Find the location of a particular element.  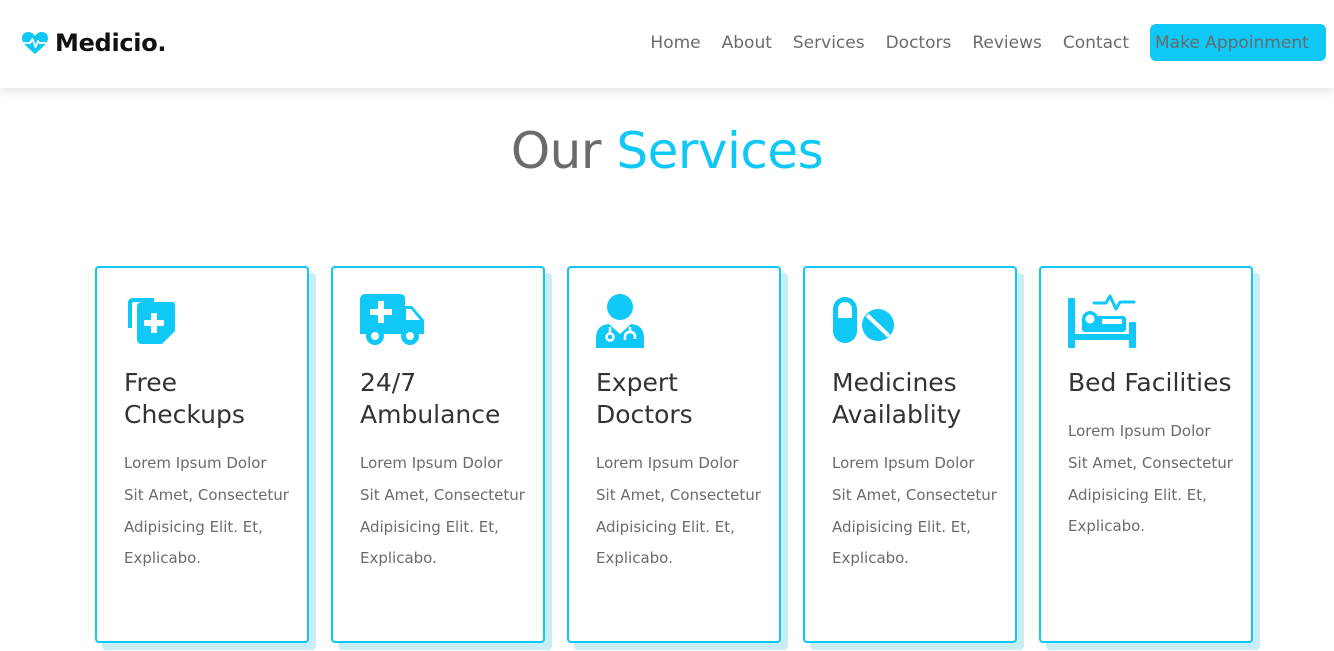

user-doctor-icon is located at coordinates (632, 322).